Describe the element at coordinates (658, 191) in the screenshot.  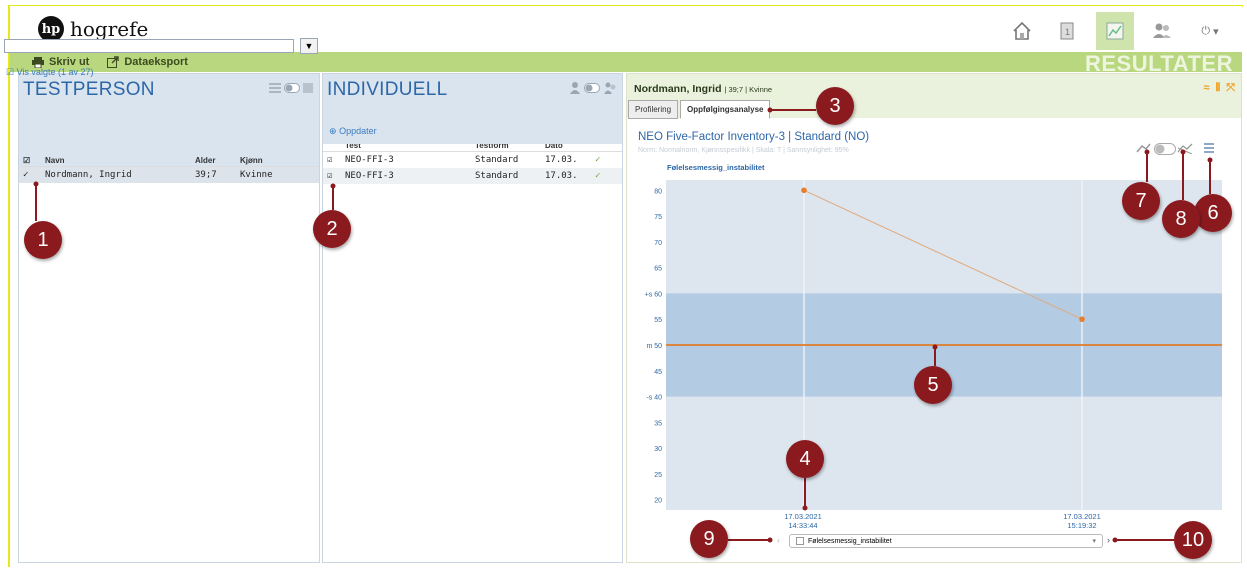
I see `y-tick-label: 80` at that location.